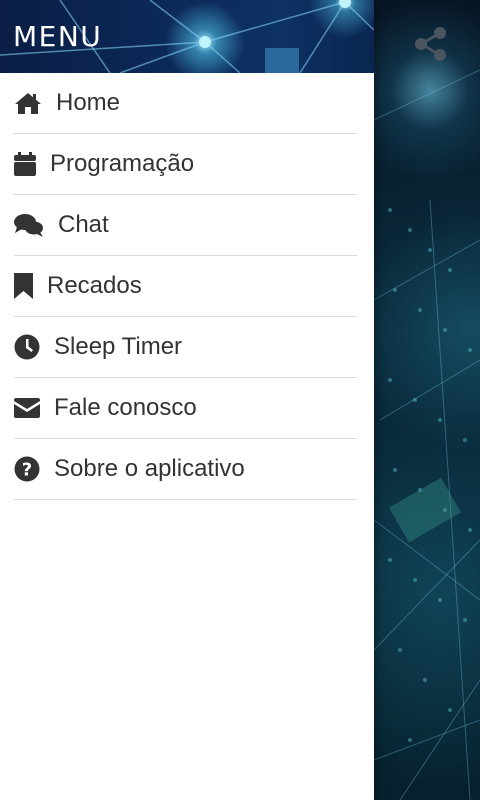 This screenshot has width=480, height=800. I want to click on menu-item-label: Recados, so click(94, 285).